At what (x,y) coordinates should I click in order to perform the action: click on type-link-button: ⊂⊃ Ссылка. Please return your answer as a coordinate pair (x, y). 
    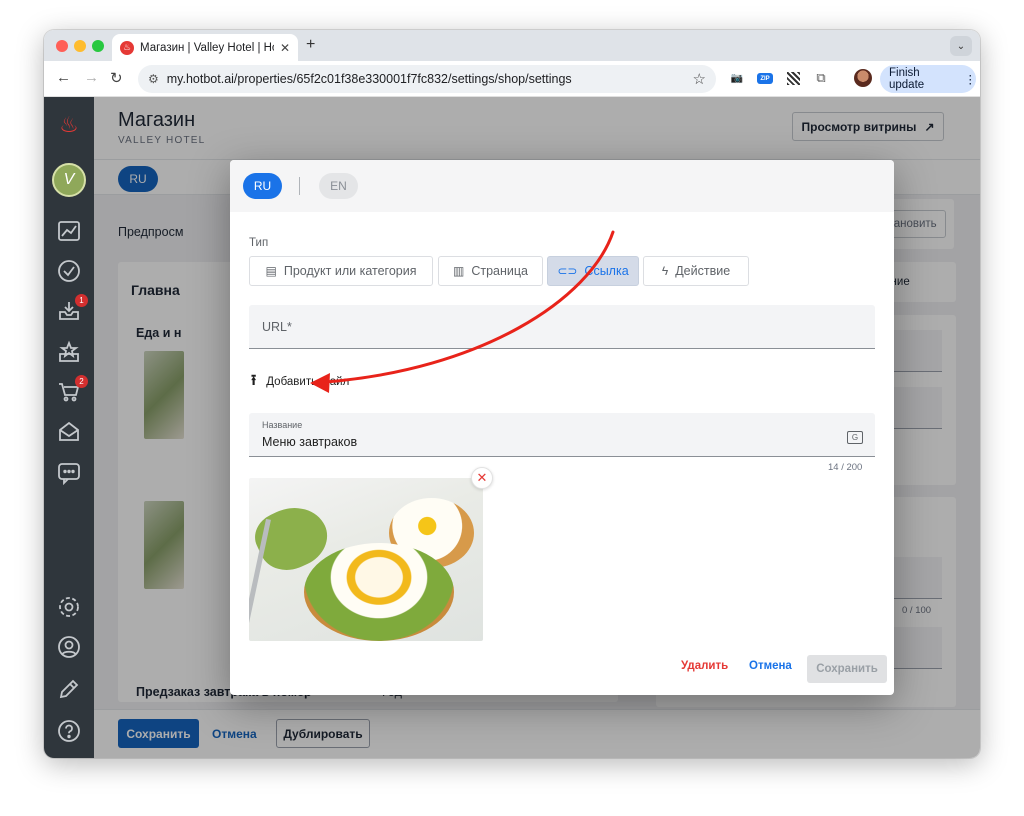
    Looking at the image, I should click on (593, 271).